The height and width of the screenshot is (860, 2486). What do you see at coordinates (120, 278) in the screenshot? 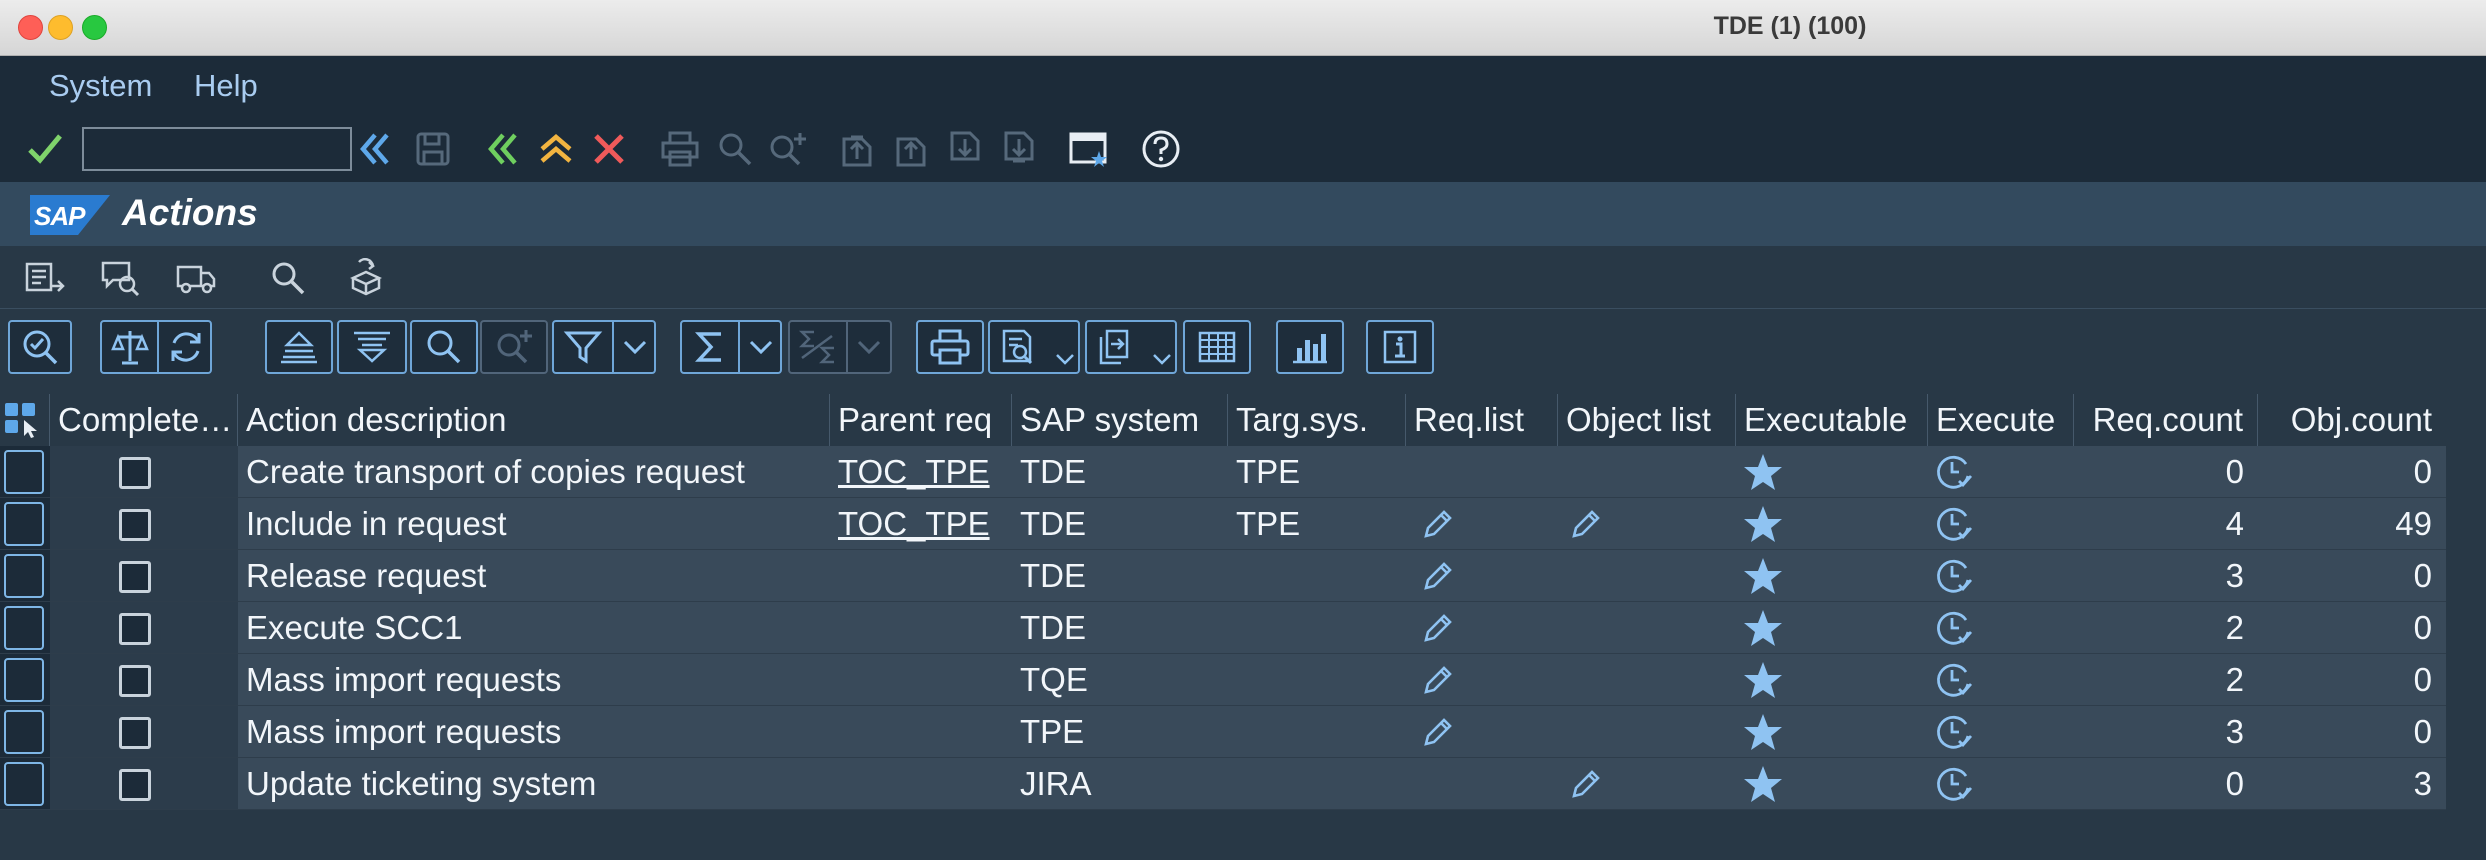
I see `display-messages-icon` at bounding box center [120, 278].